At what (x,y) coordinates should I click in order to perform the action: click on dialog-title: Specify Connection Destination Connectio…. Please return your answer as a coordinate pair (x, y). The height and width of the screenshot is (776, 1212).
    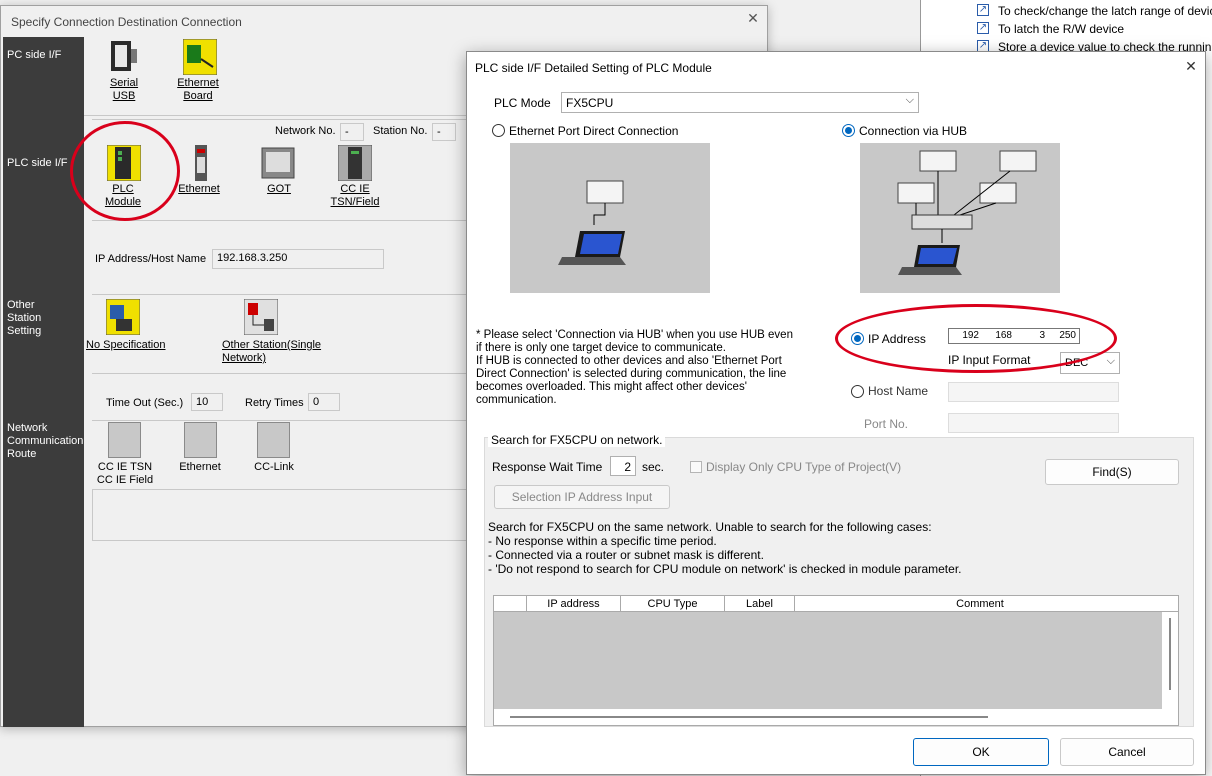
    Looking at the image, I should click on (126, 22).